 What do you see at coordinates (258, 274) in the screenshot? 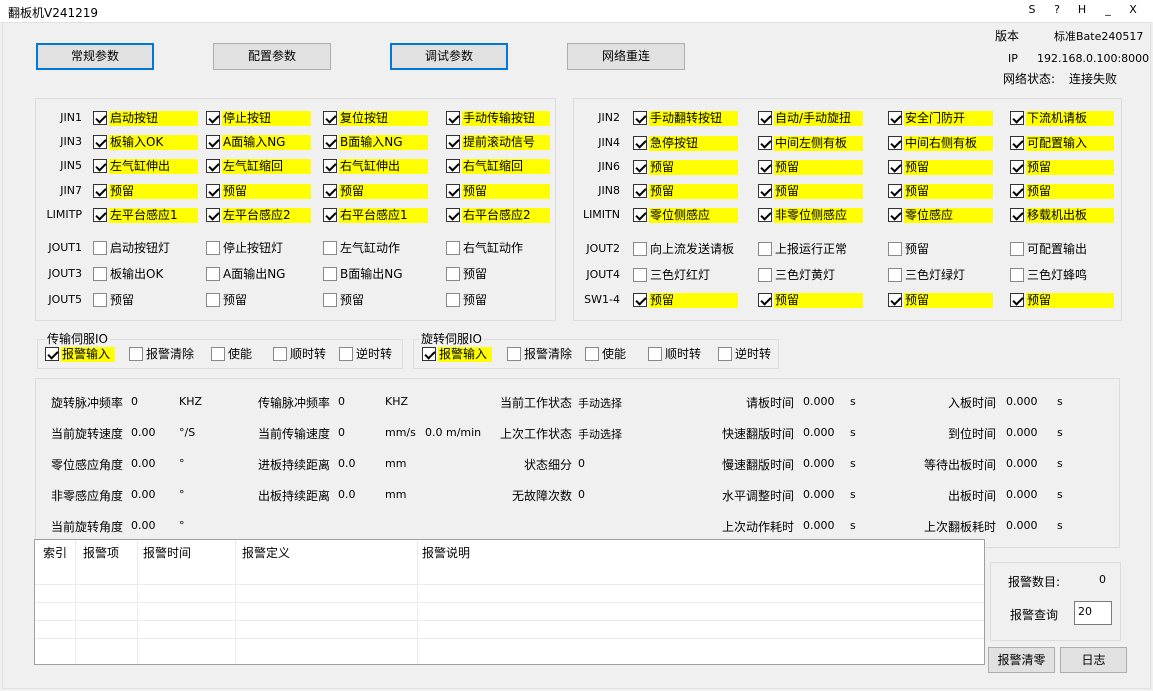
I see `io-checkbox: A面输出NG` at bounding box center [258, 274].